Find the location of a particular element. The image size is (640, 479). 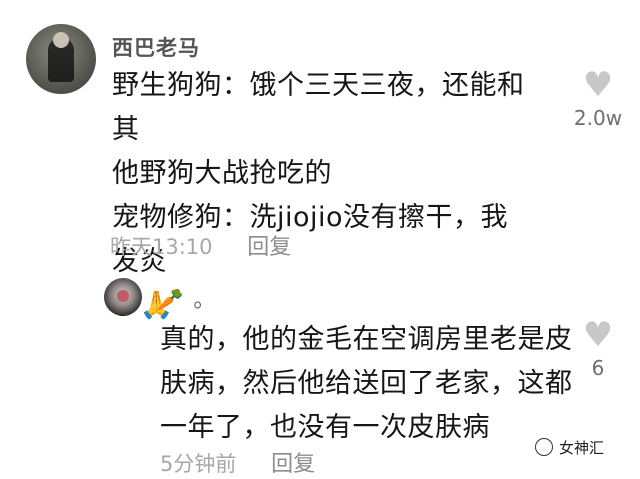

comment-meta: 昨天13:10 回复 is located at coordinates (200, 245).